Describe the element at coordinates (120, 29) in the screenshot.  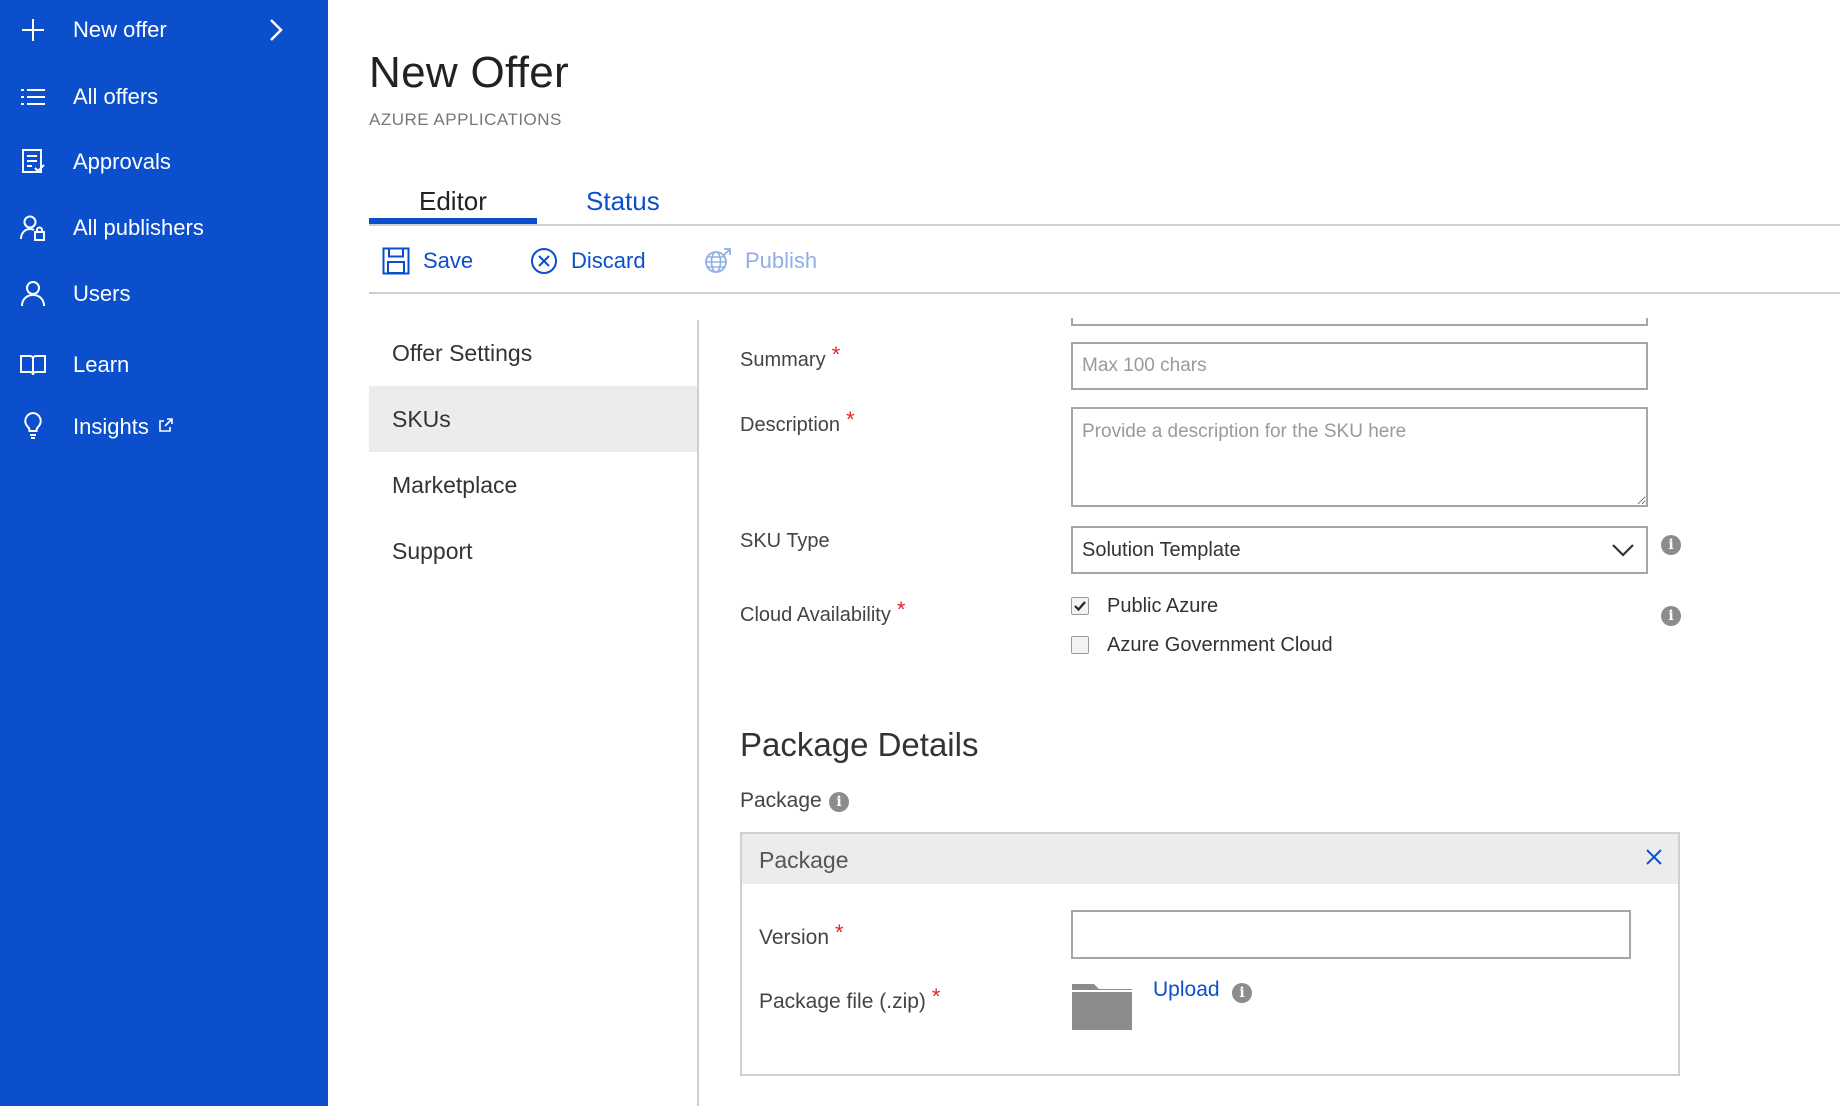
I see `sidebar-item-label: New offer` at that location.